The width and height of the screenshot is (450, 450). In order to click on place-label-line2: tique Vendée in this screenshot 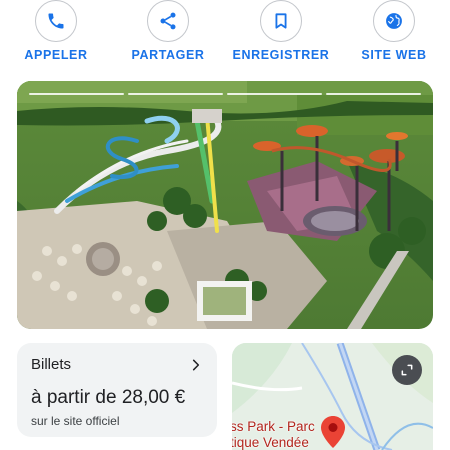, I will do `click(270, 442)`.